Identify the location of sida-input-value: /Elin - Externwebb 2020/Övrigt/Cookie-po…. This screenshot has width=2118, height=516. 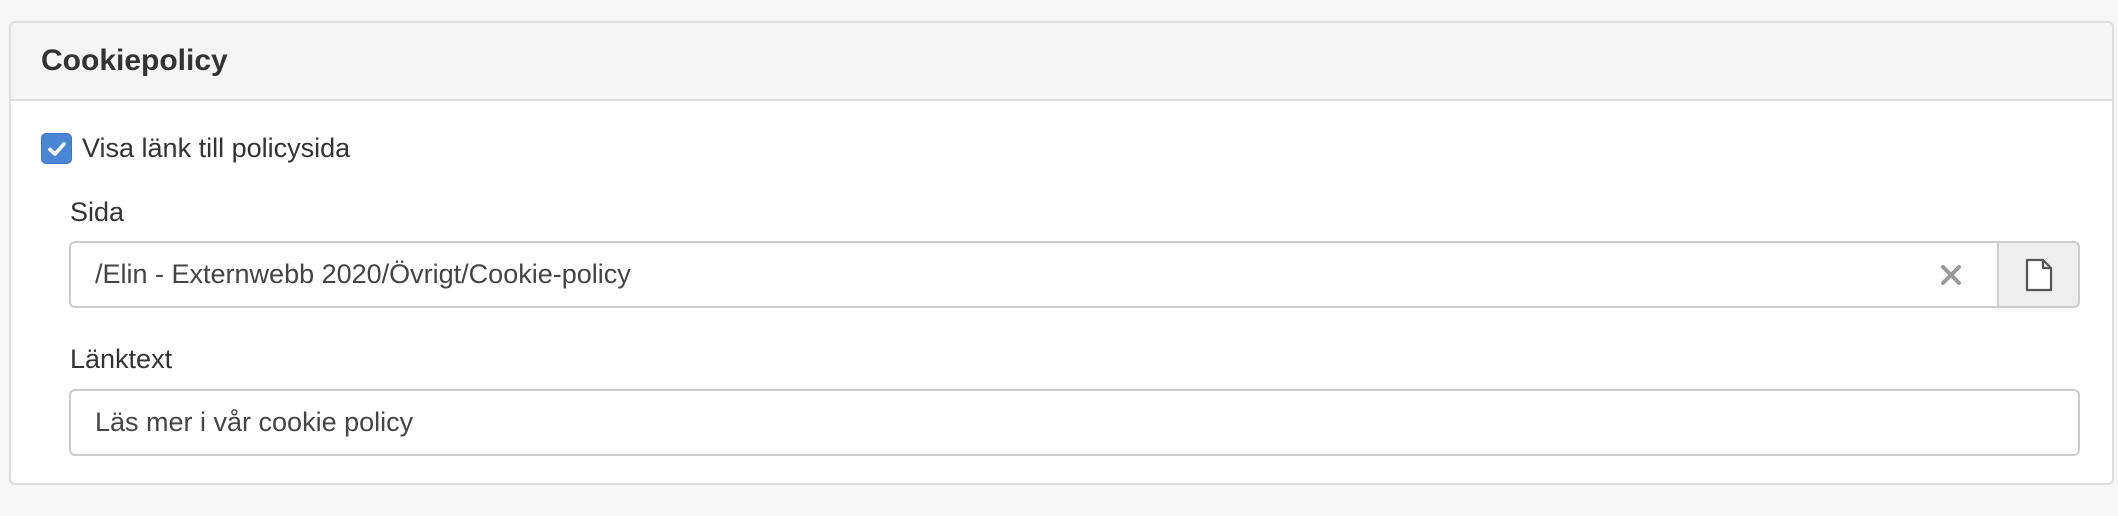
(363, 274).